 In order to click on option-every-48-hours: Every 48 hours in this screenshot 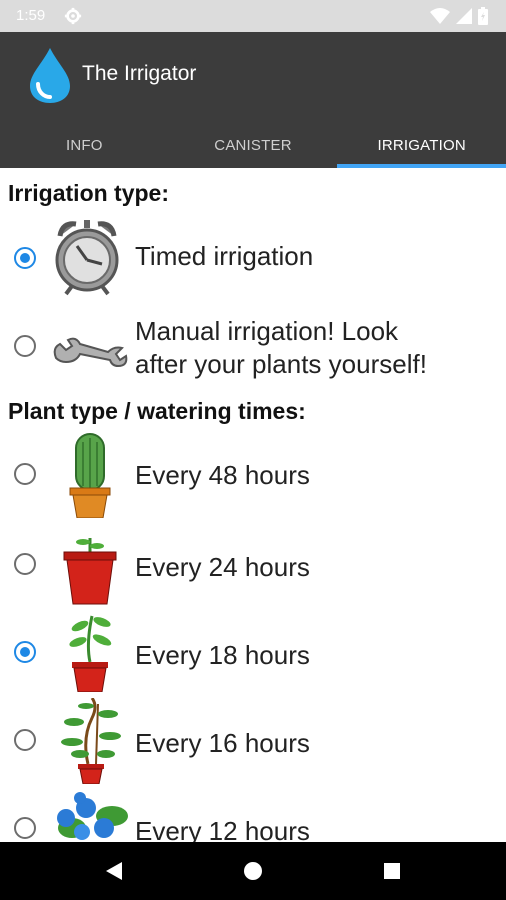, I will do `click(253, 474)`.